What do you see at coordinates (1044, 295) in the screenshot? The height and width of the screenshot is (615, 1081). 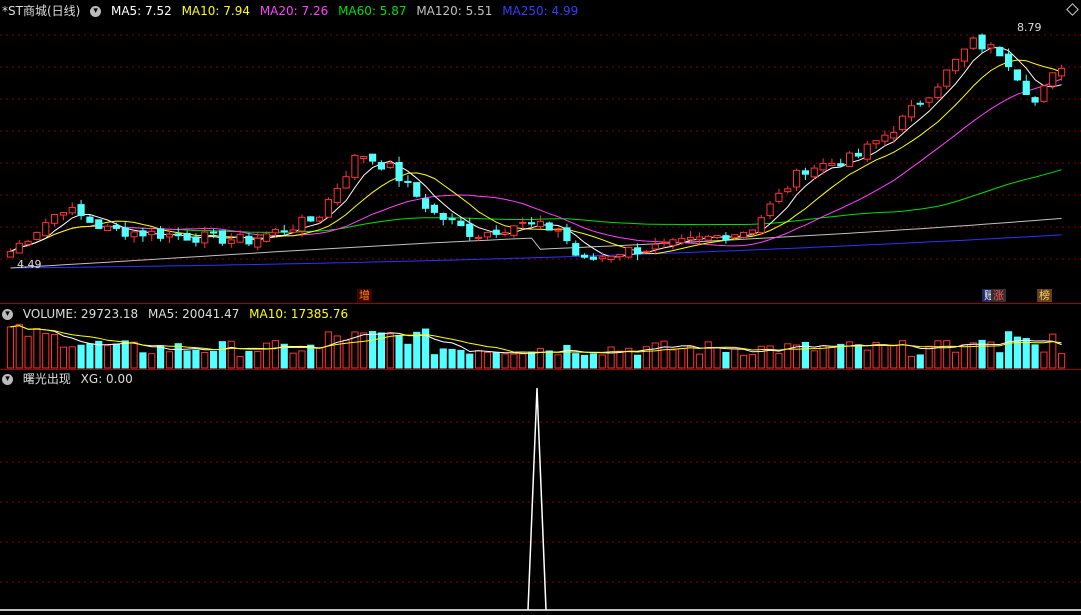 I see `event-tag-bang: 榜` at bounding box center [1044, 295].